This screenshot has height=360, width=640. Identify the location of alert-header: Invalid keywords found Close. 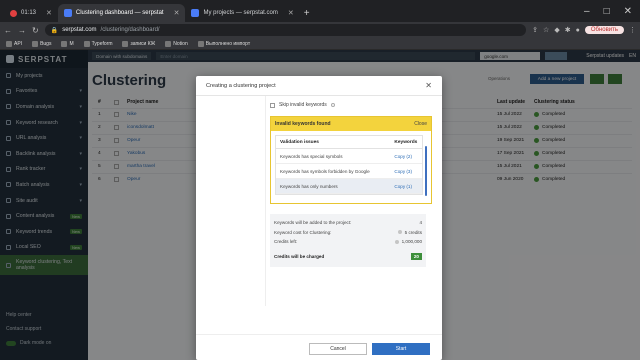
(351, 124).